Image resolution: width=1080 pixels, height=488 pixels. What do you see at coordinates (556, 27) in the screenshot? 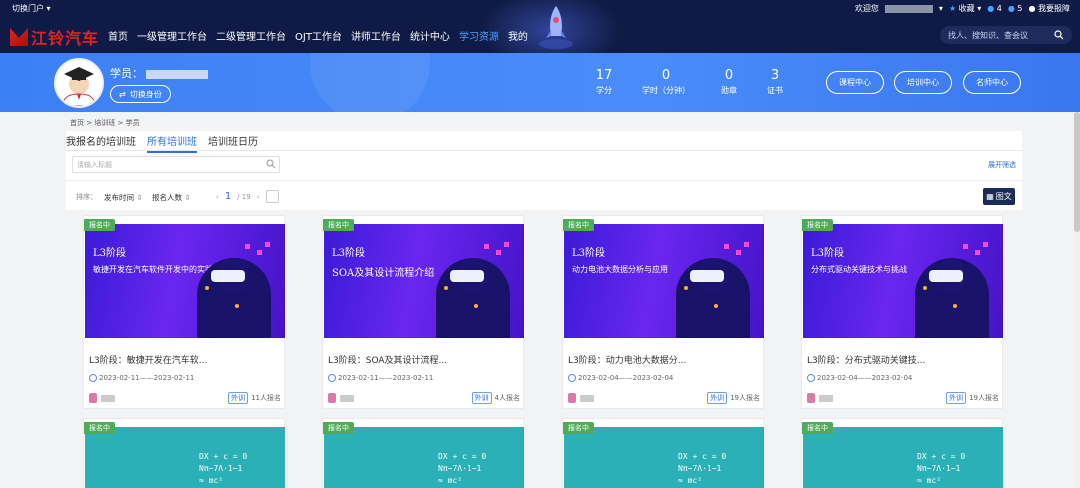
I see `rocket-icon` at bounding box center [556, 27].